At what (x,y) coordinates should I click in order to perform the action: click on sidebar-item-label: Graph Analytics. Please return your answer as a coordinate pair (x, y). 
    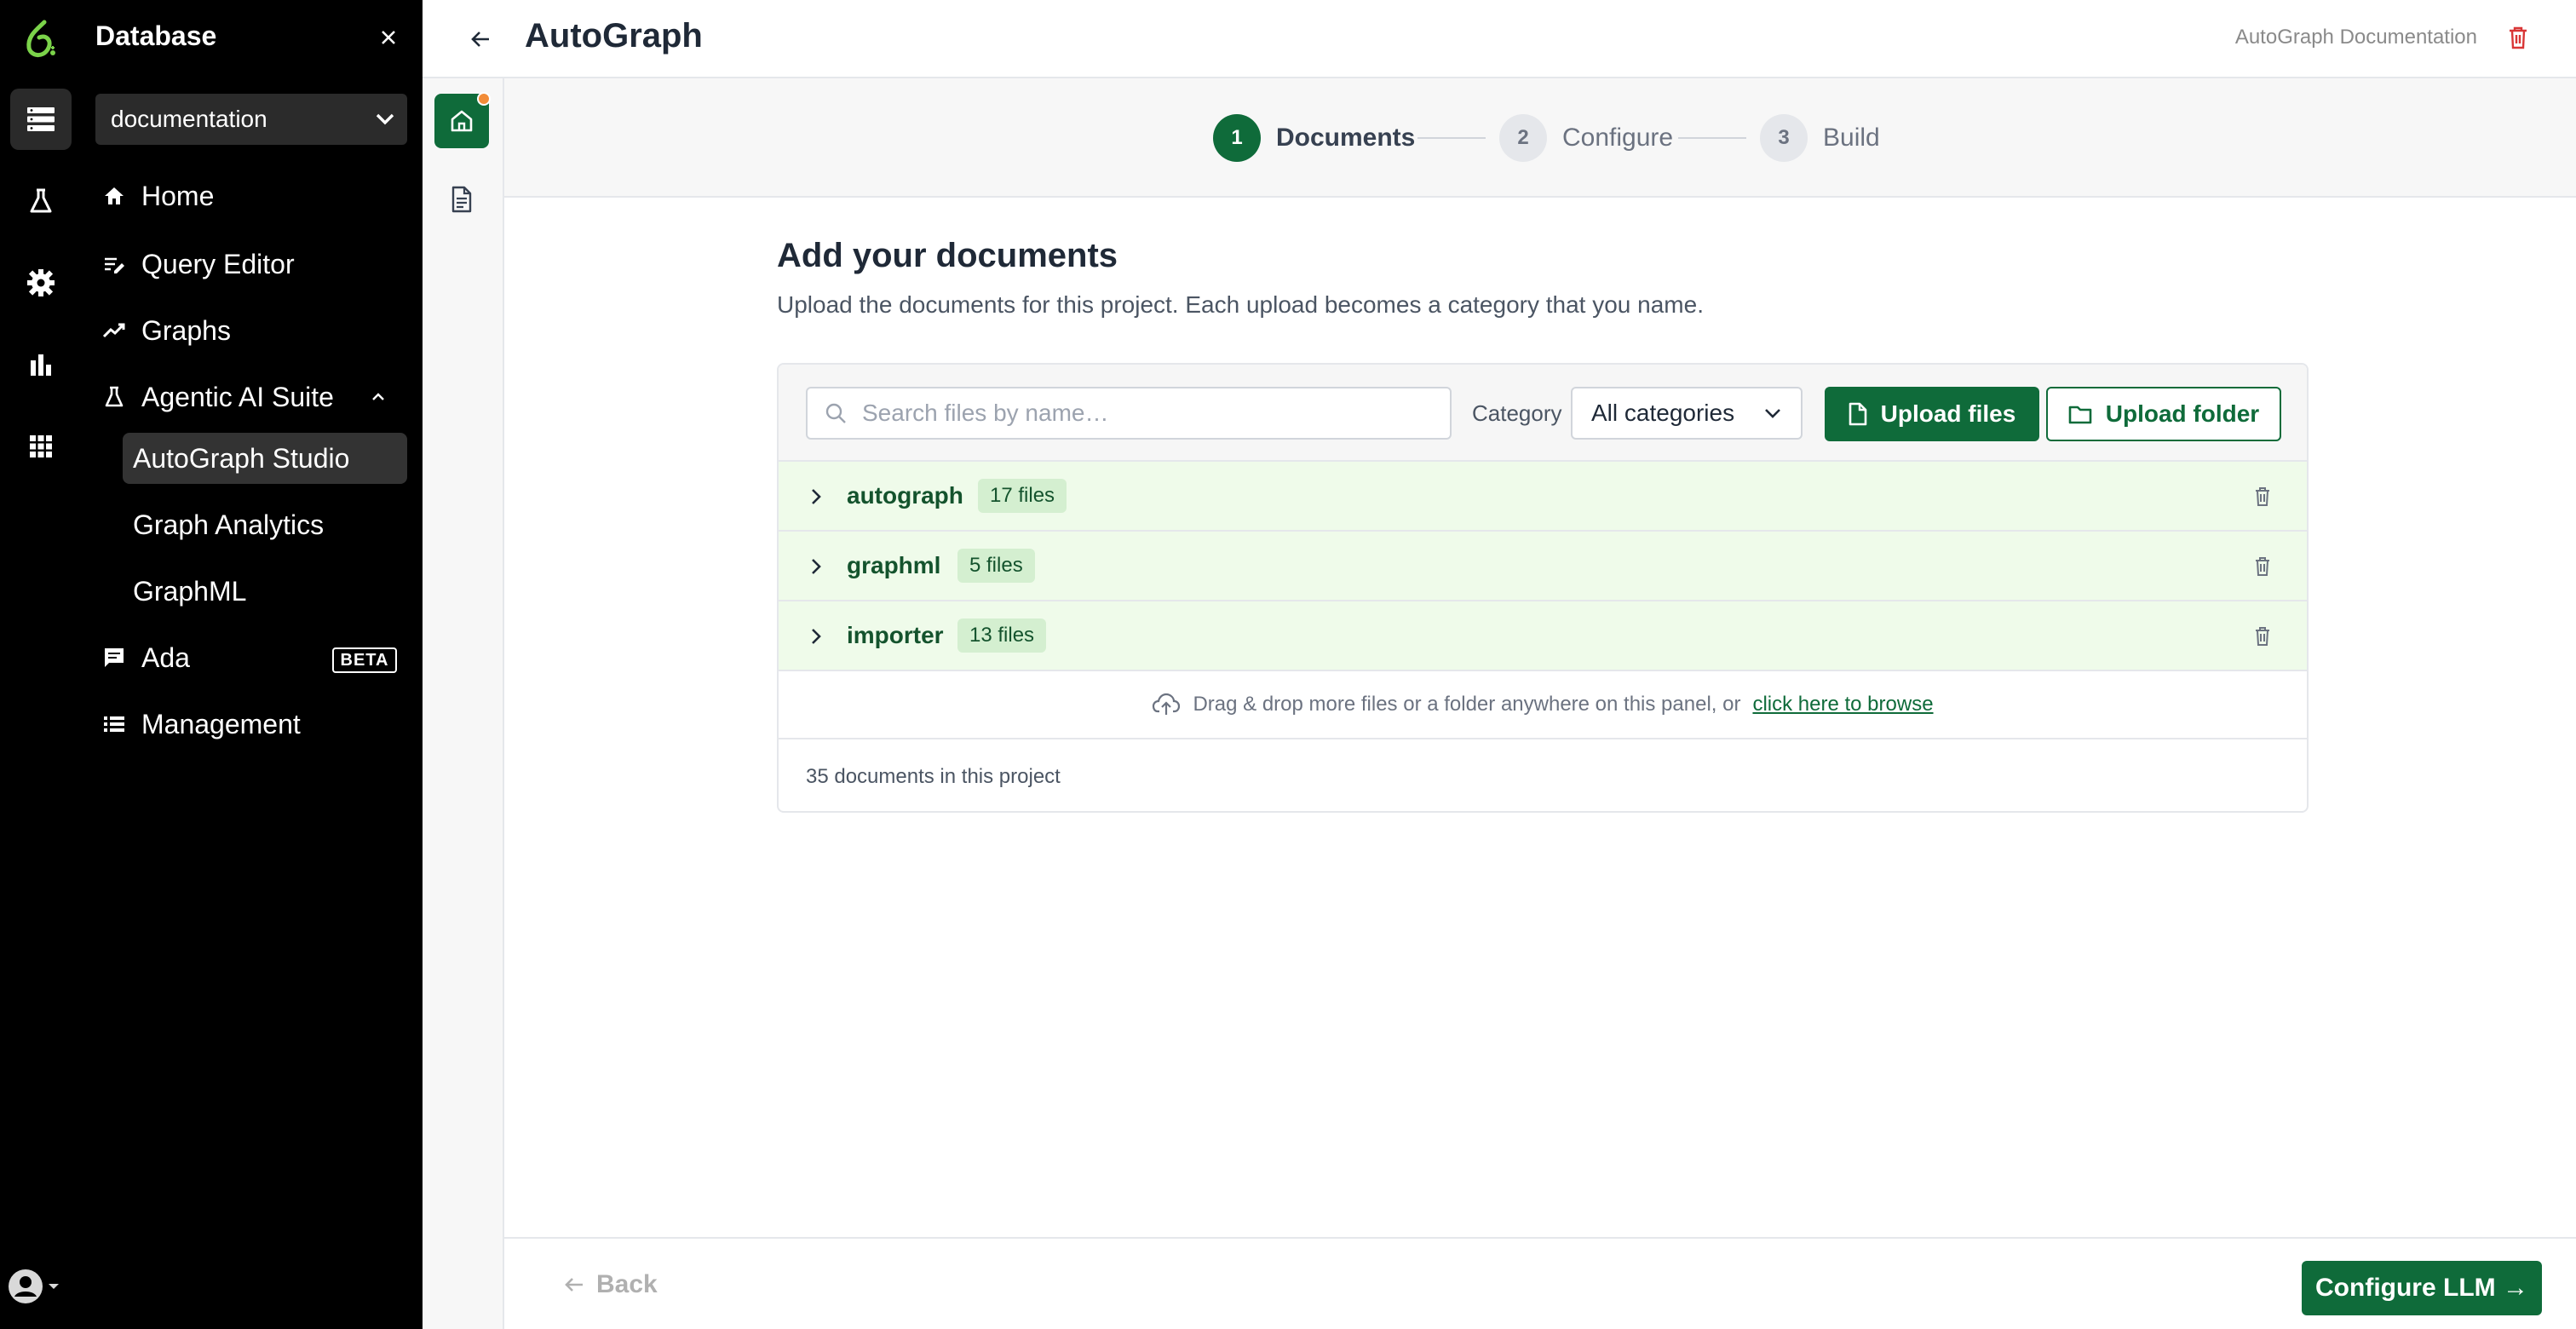
    Looking at the image, I should click on (229, 525).